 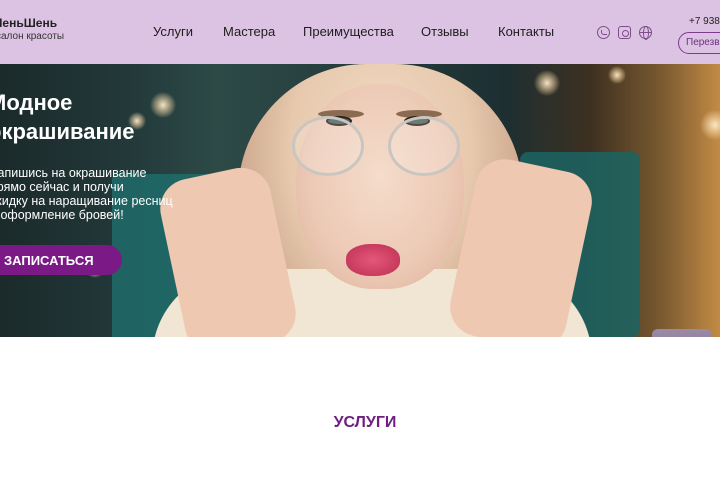 What do you see at coordinates (526, 31) in the screenshot?
I see `nav-contacts: Контакты` at bounding box center [526, 31].